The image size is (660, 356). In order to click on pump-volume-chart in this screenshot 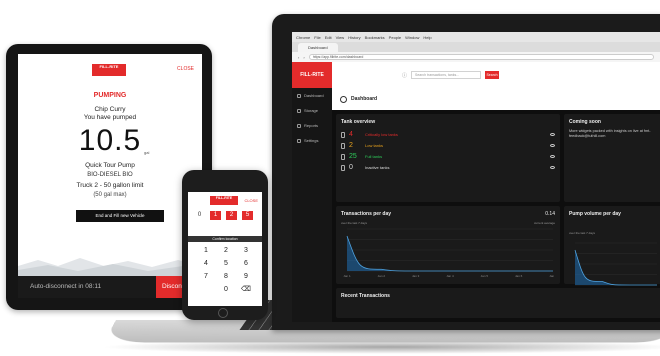, I will do `click(615, 264)`.